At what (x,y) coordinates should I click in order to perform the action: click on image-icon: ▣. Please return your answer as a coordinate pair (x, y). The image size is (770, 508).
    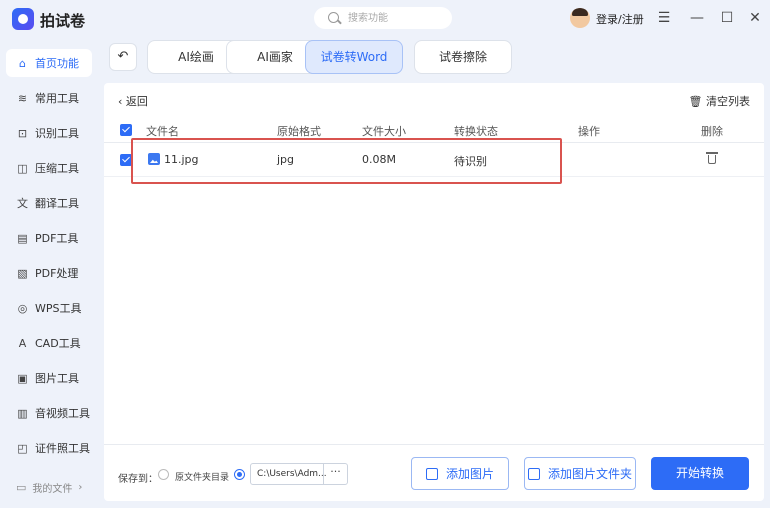
    Looking at the image, I should click on (22, 378).